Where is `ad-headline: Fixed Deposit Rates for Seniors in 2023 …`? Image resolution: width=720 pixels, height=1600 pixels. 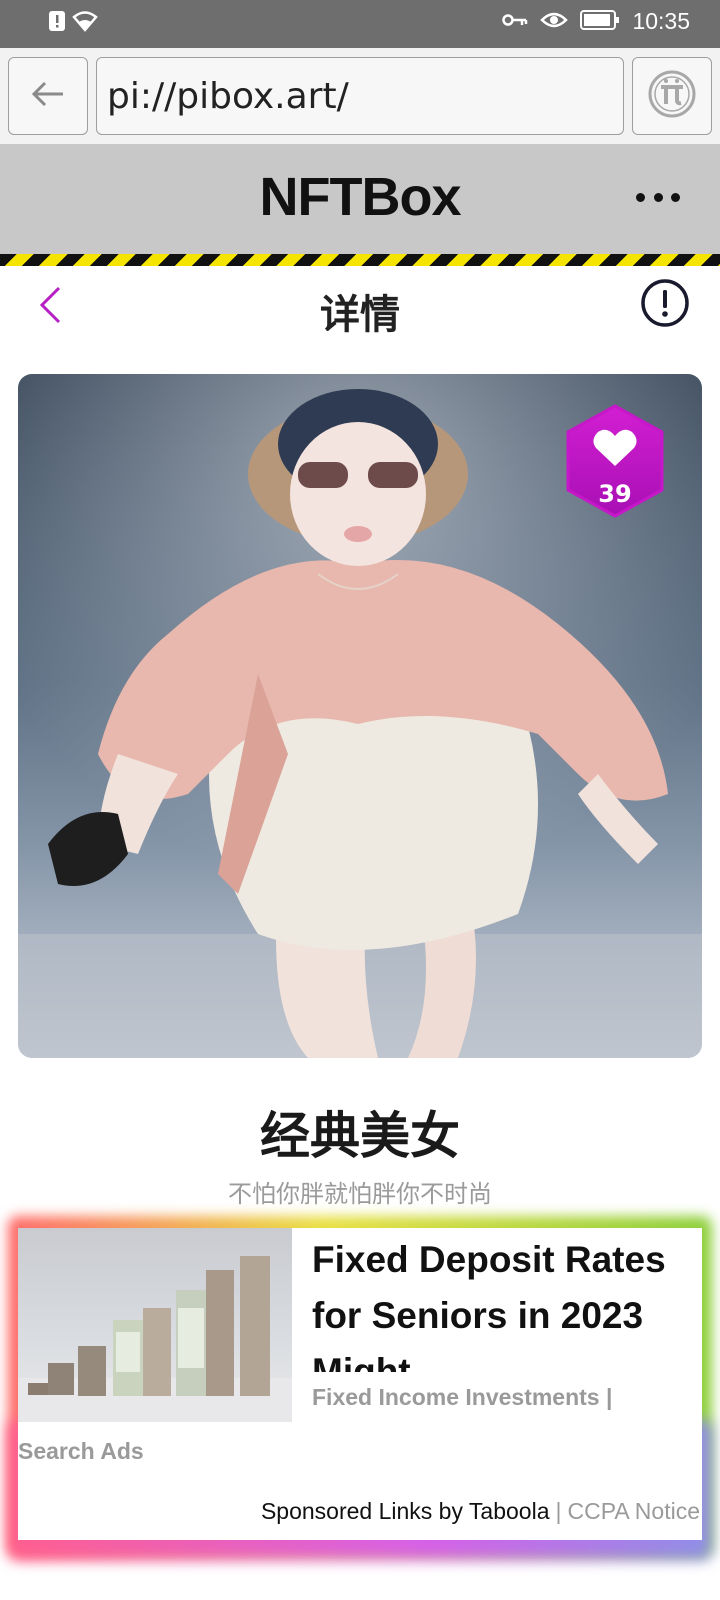
ad-headline: Fixed Deposit Rates for Seniors in 2023 … is located at coordinates (504, 1302).